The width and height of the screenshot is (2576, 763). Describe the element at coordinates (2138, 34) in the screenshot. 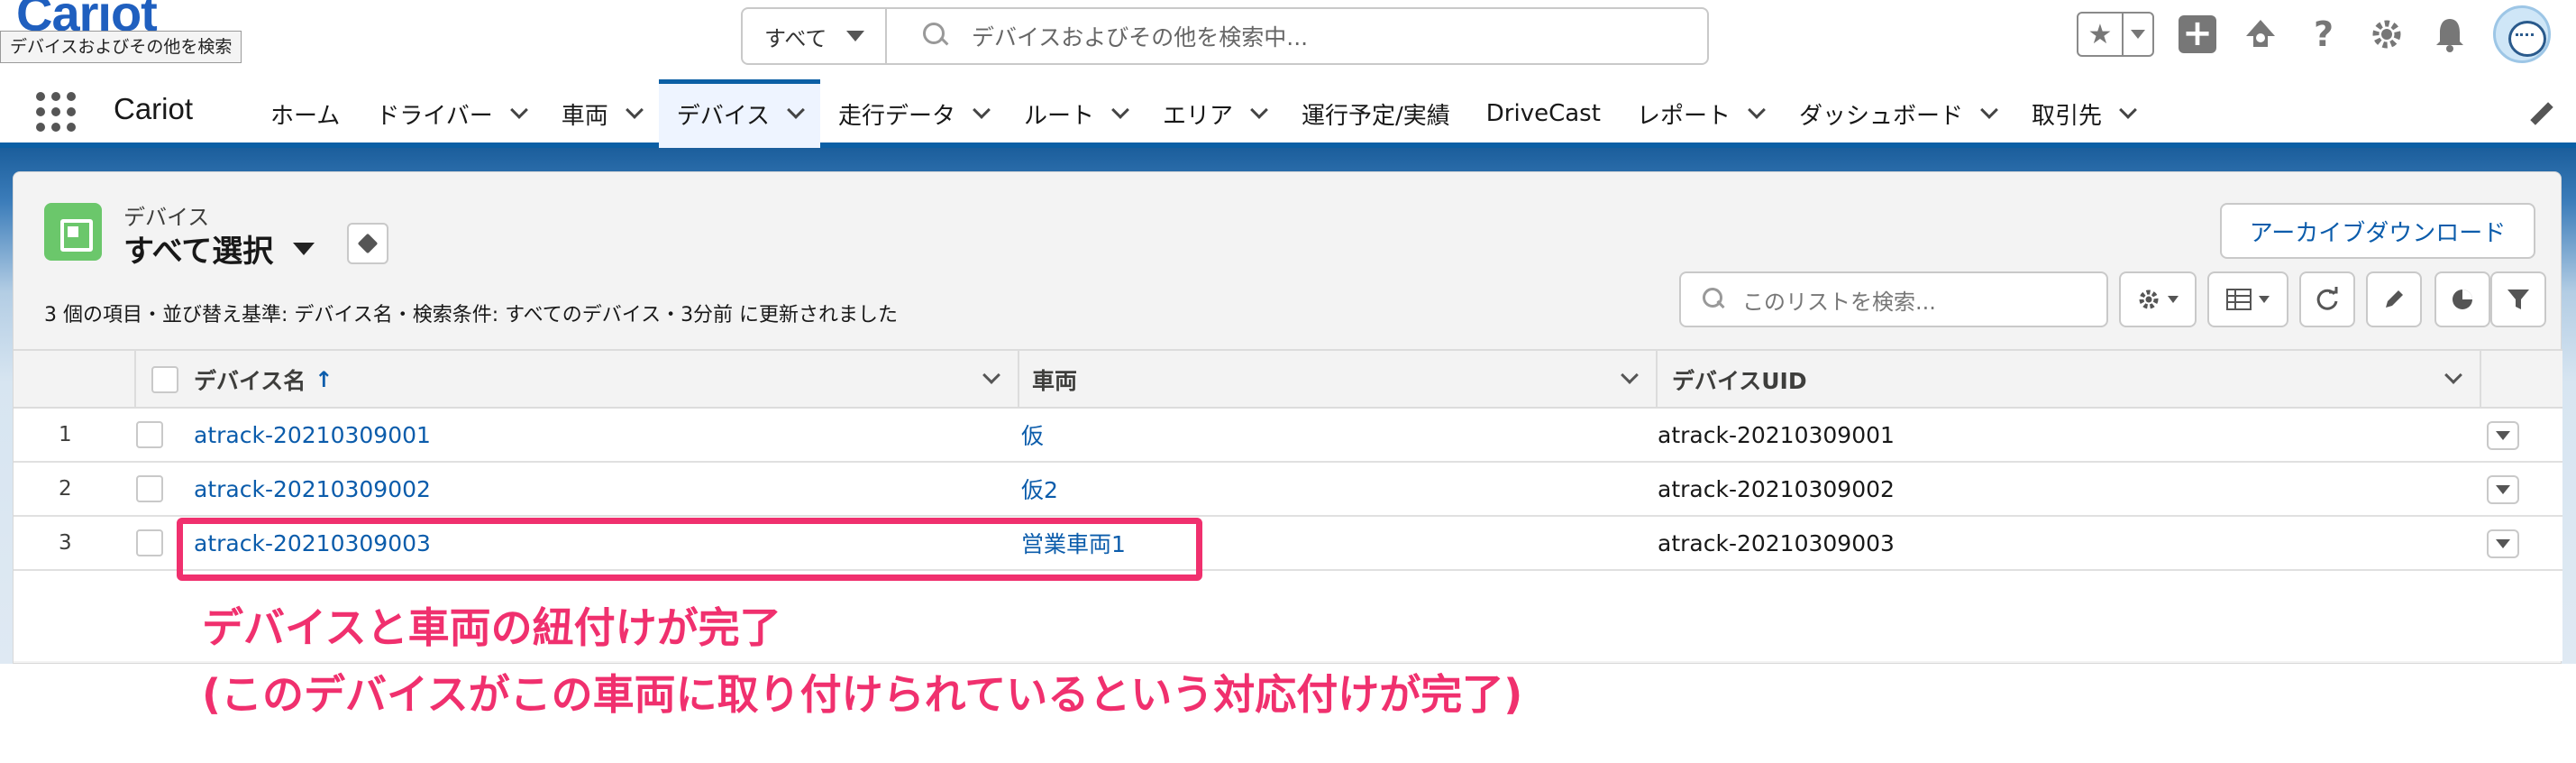

I see `favorites-dropdown-icon` at that location.